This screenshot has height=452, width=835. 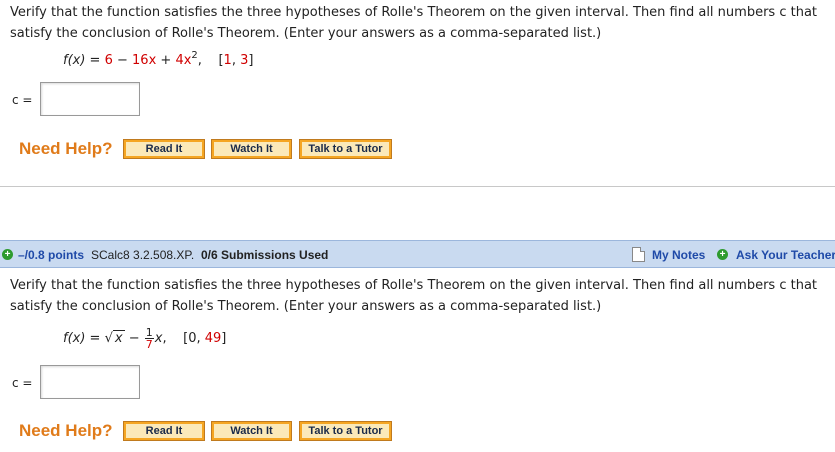 I want to click on watch-it-button-2: Watch It, so click(x=251, y=431).